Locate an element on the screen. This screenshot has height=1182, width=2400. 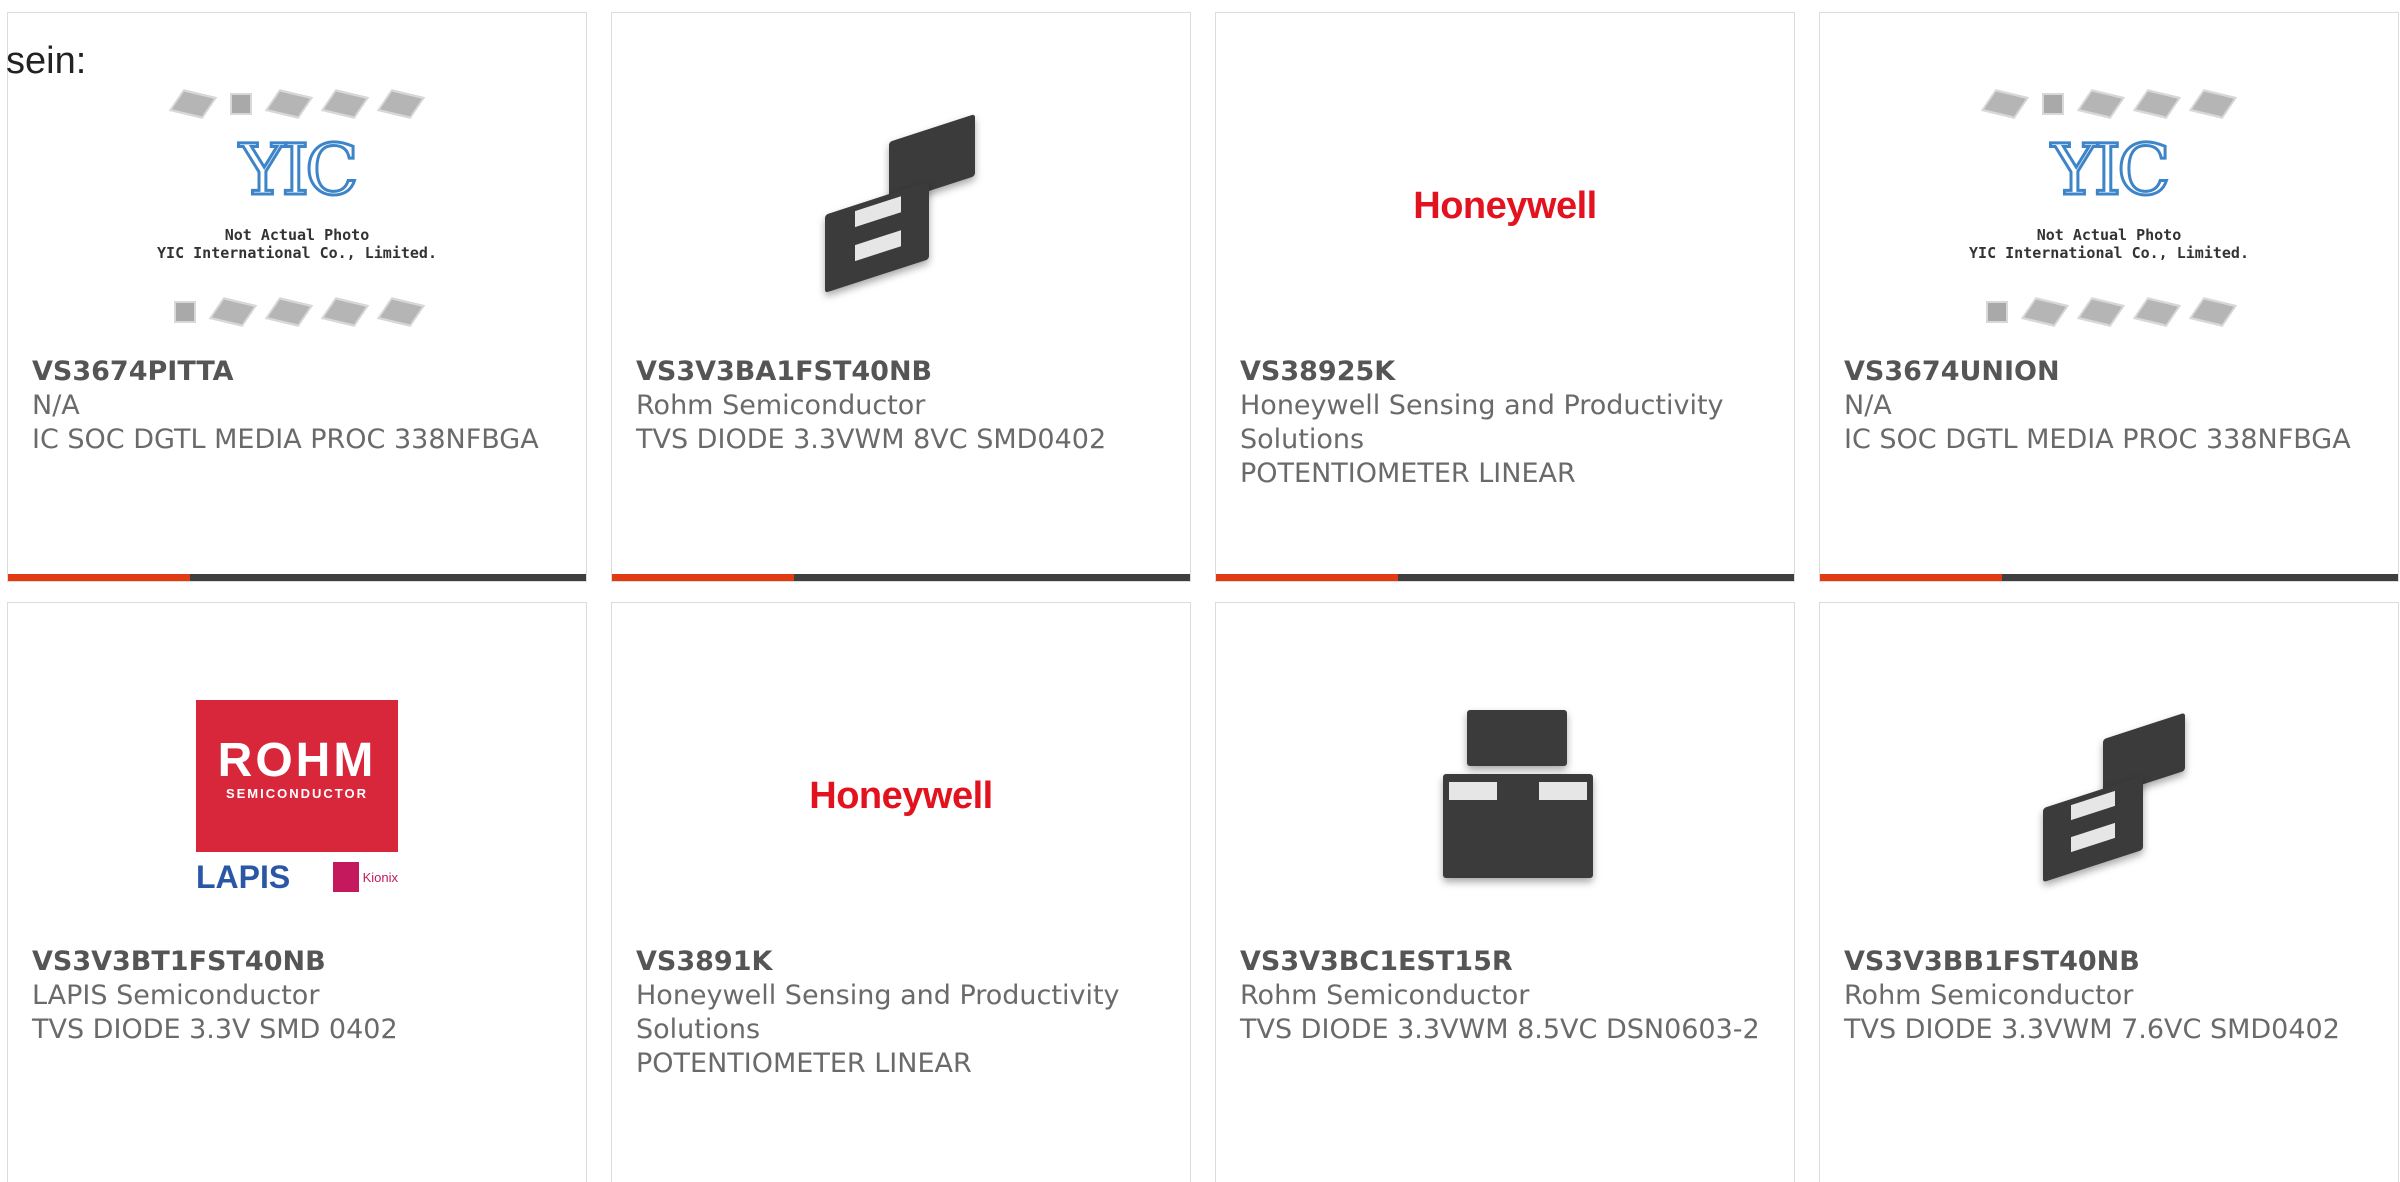
part-number: VS3674UNION is located at coordinates (2113, 372).